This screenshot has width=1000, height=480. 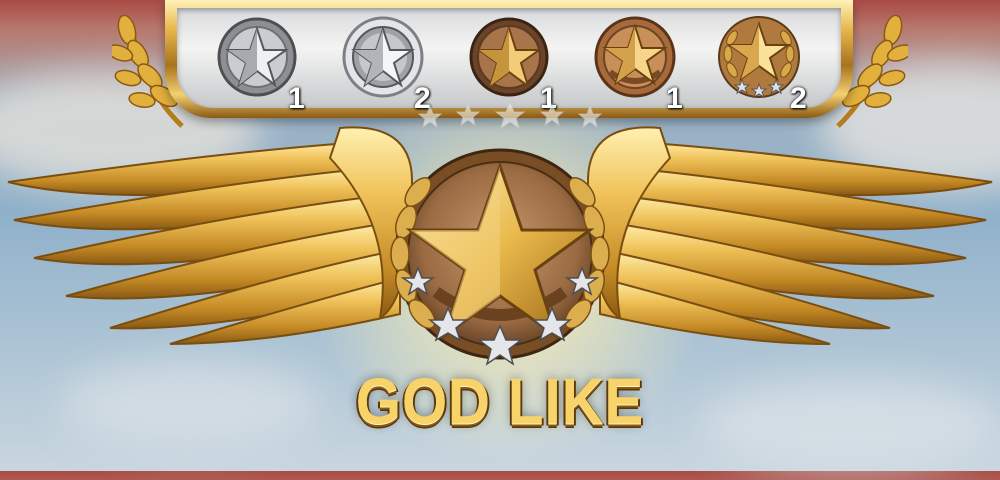 I want to click on winged-gold-star-emblem-icon, so click(x=500, y=257).